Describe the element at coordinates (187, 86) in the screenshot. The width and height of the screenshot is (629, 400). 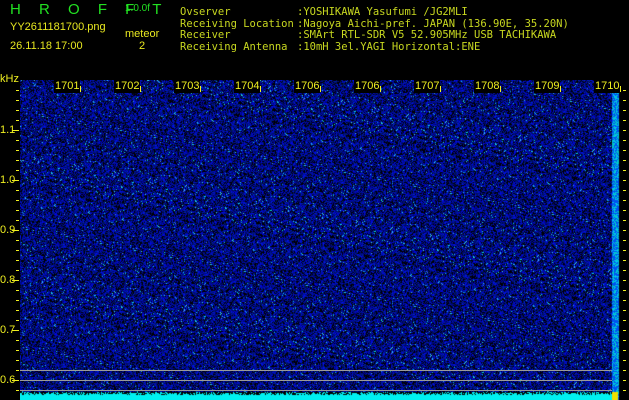
I see `time-label: 1703` at that location.